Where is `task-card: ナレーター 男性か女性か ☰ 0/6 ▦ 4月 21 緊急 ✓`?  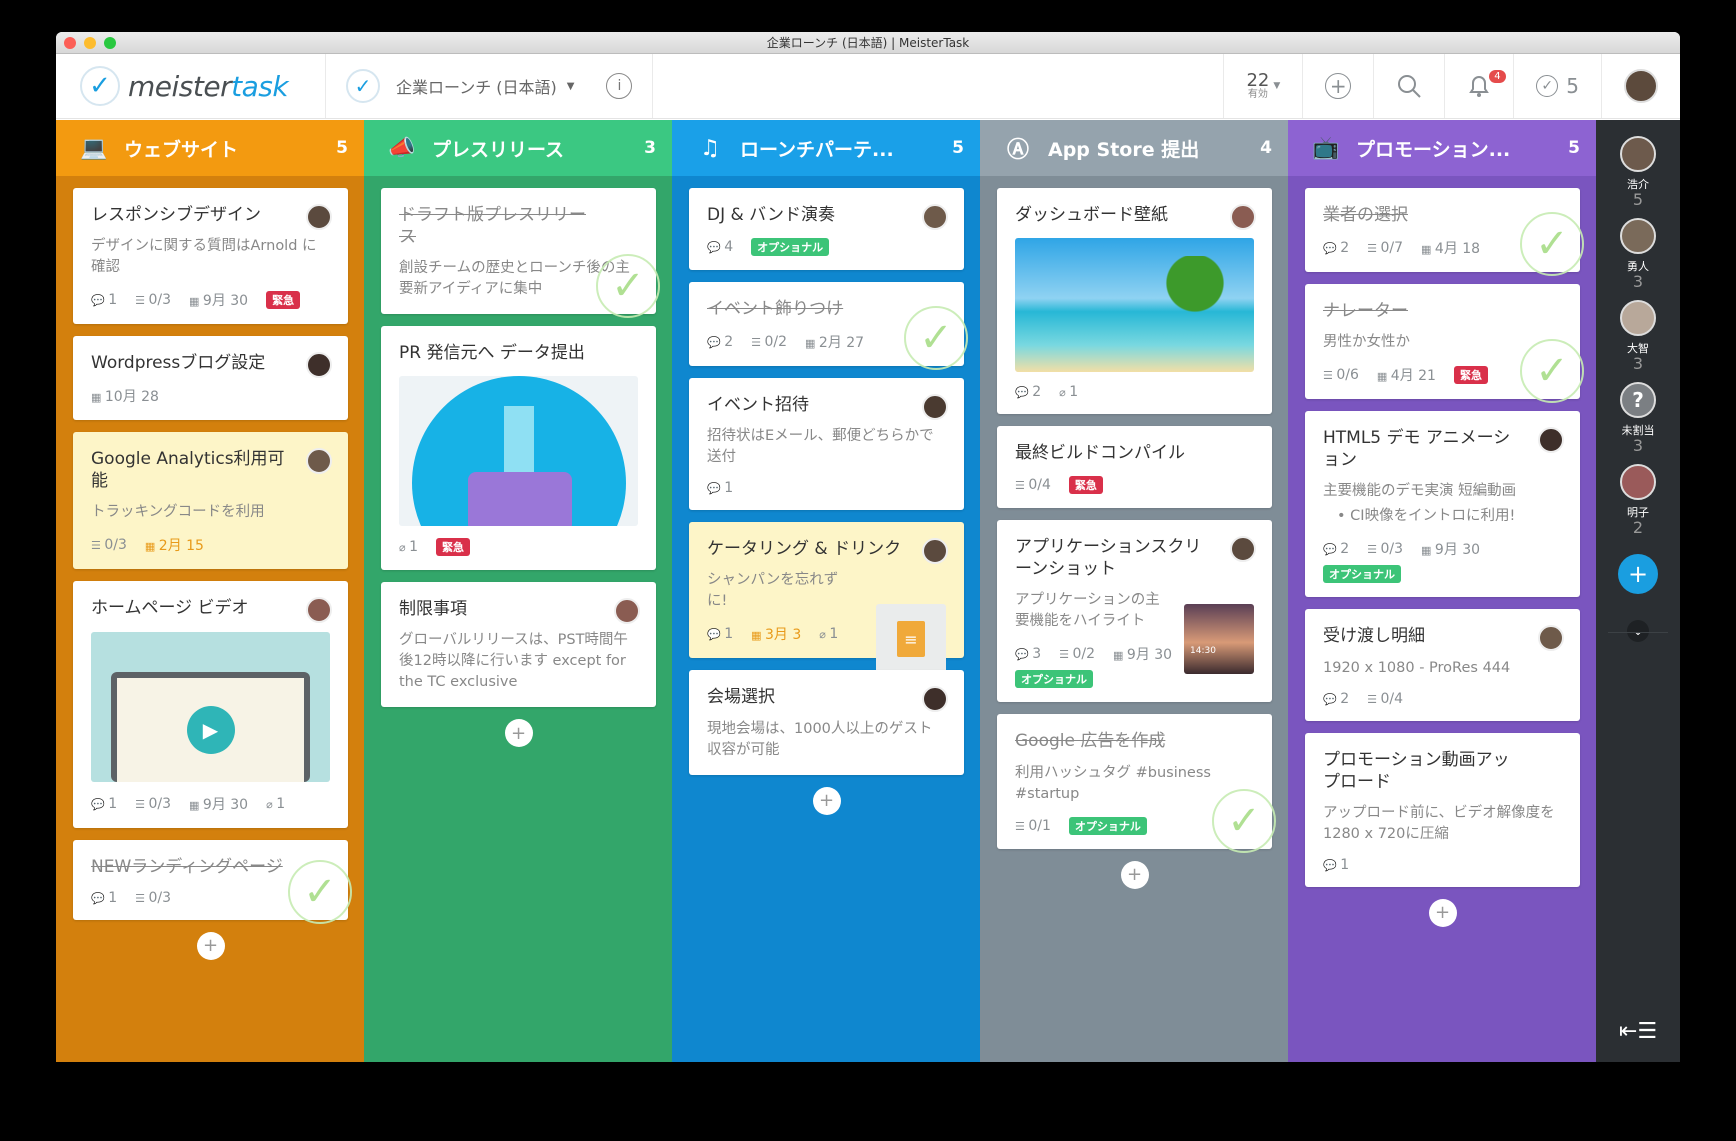 task-card: ナレーター 男性か女性か ☰ 0/6 ▦ 4月 21 緊急 ✓ is located at coordinates (1444, 344).